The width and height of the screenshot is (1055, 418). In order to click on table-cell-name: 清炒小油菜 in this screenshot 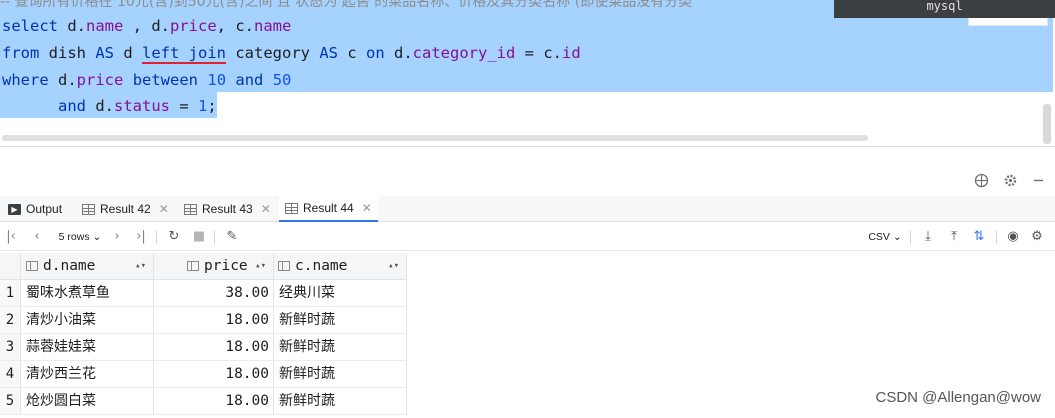, I will do `click(87, 320)`.